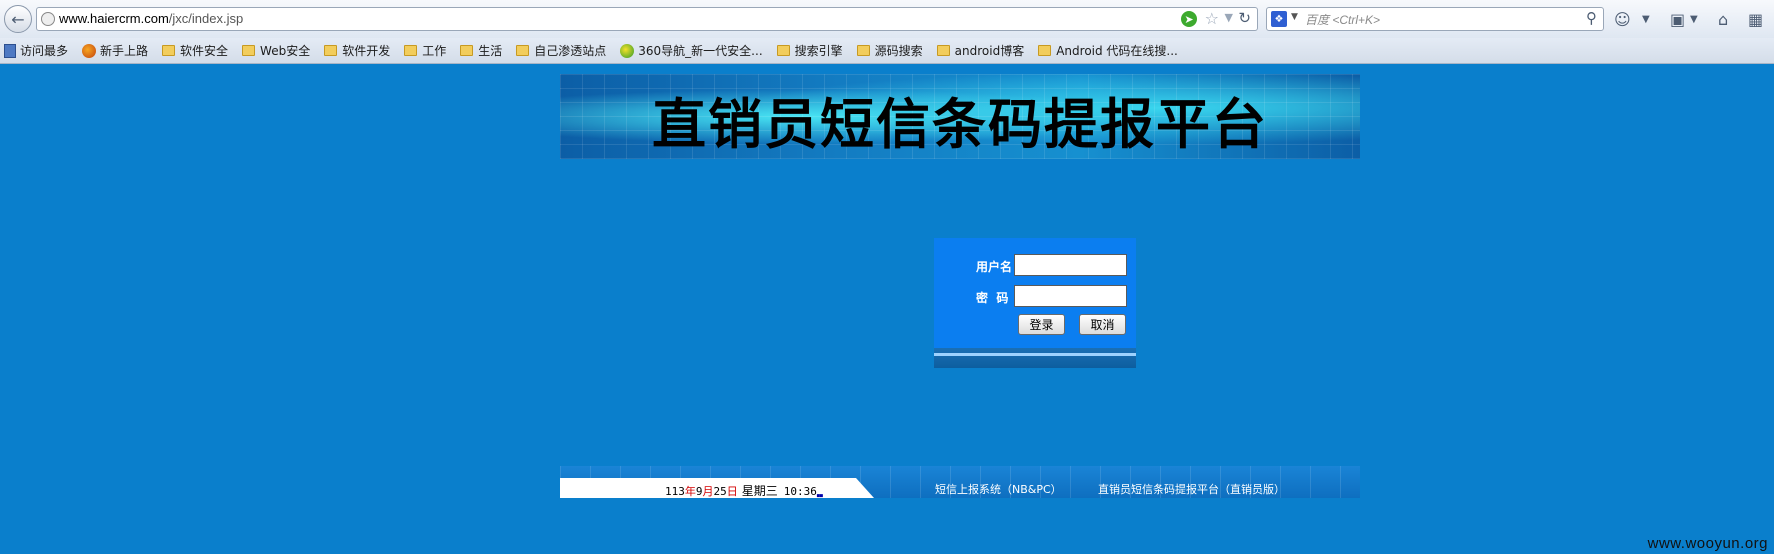 This screenshot has height=554, width=1774. I want to click on username-input, so click(1070, 265).